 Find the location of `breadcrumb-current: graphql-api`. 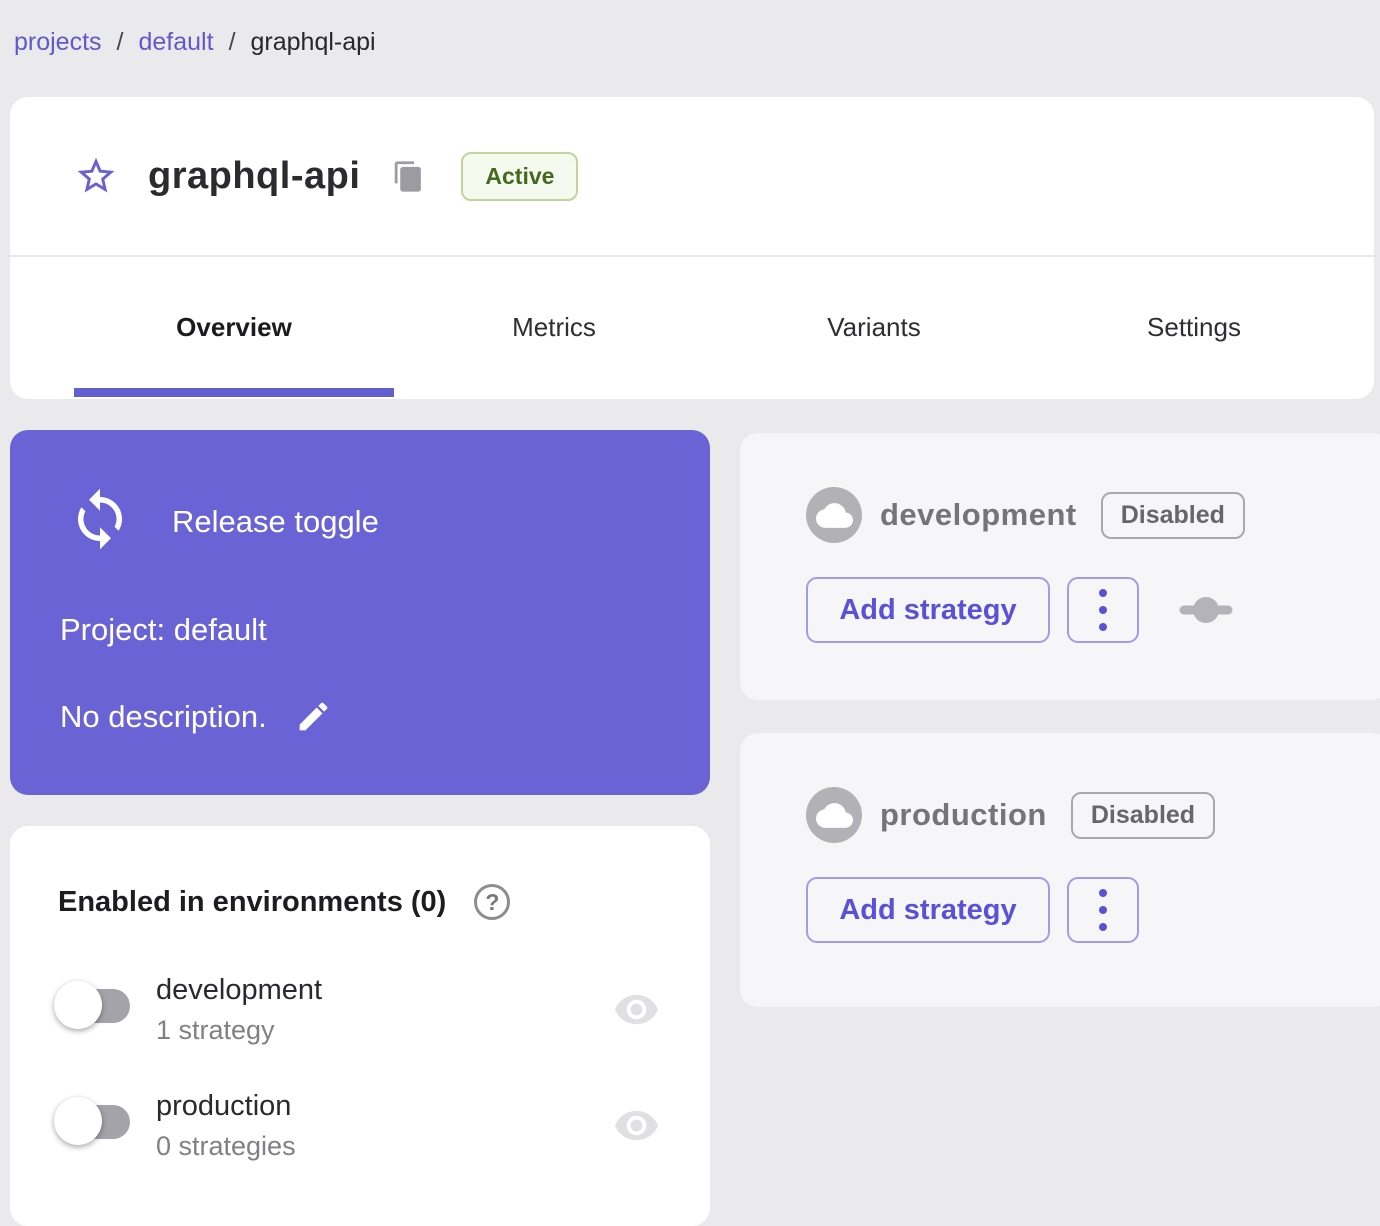

breadcrumb-current: graphql-api is located at coordinates (313, 42).